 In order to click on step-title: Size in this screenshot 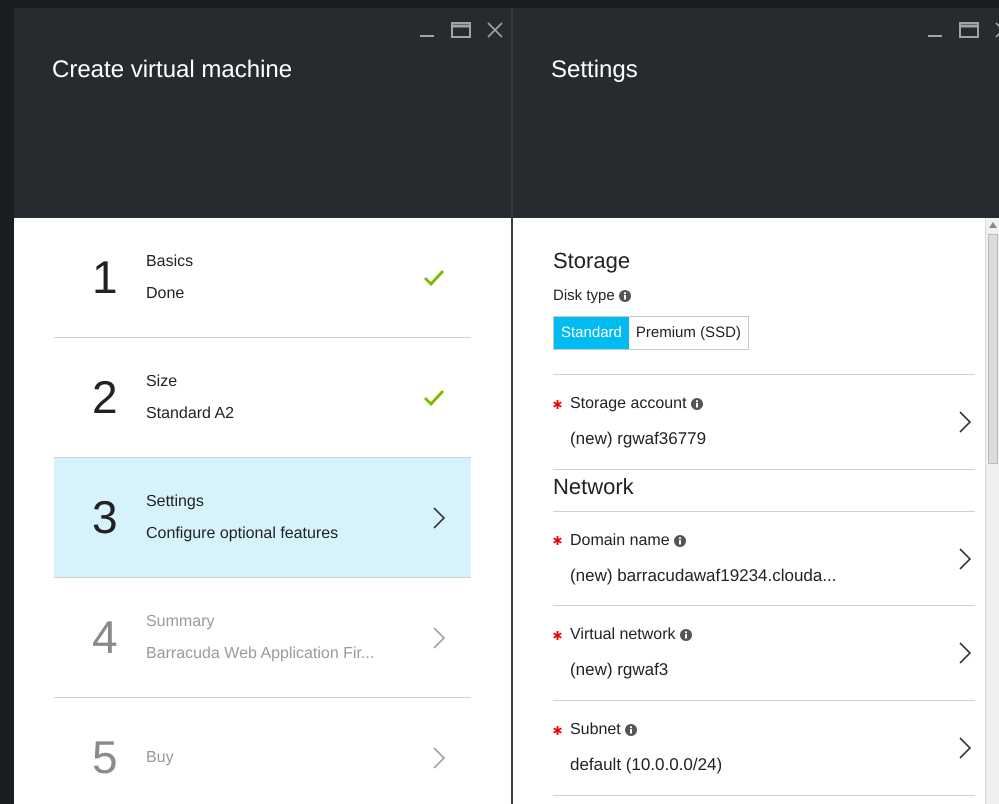, I will do `click(162, 382)`.